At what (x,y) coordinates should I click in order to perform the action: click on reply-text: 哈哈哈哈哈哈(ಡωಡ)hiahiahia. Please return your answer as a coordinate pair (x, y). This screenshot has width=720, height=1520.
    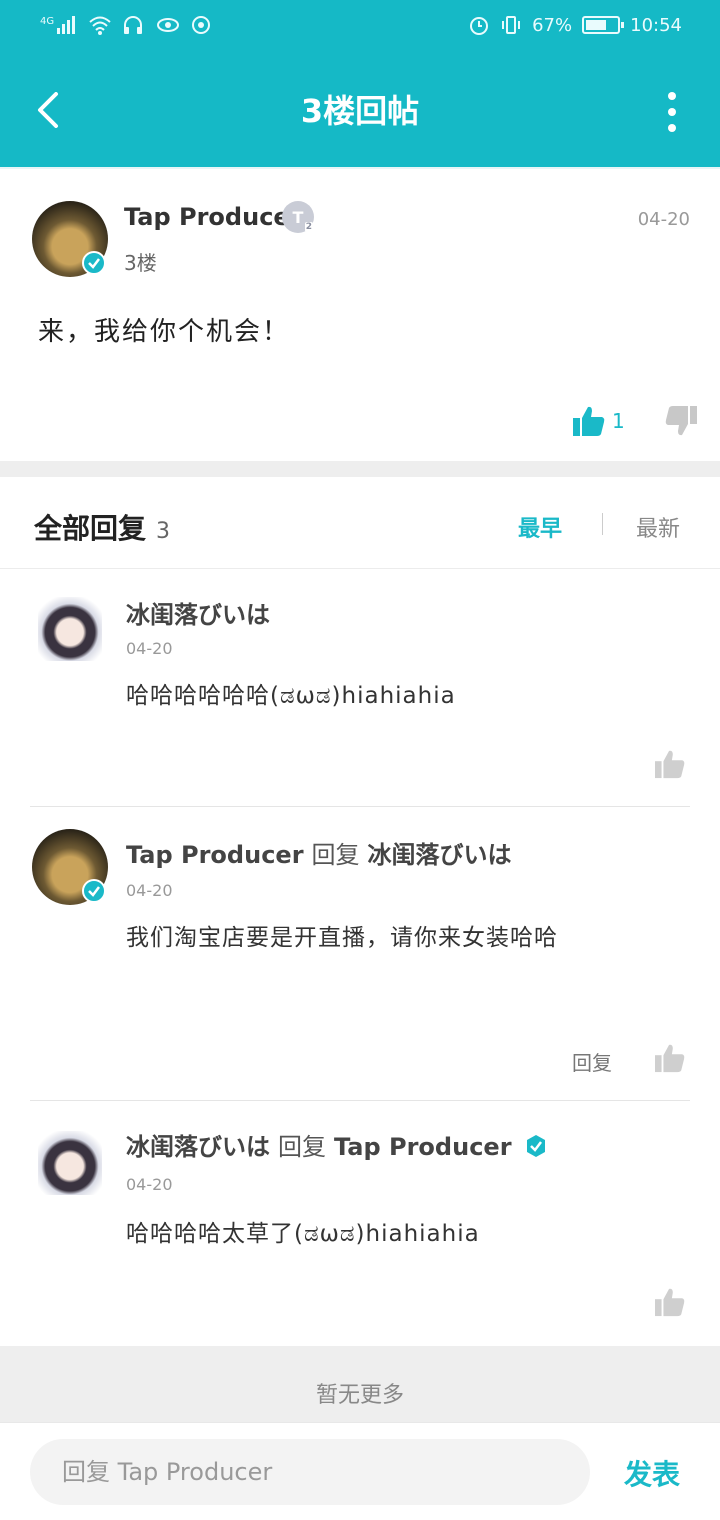
    Looking at the image, I should click on (291, 696).